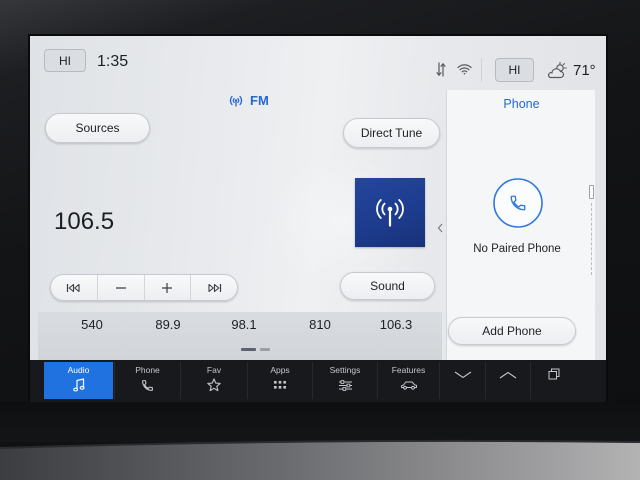 The height and width of the screenshot is (480, 640). I want to click on add-phone-button: Add Phone, so click(512, 331).